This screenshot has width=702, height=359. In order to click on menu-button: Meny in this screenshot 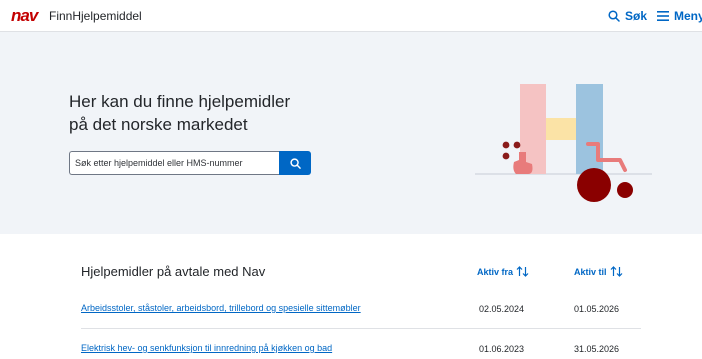, I will do `click(679, 16)`.